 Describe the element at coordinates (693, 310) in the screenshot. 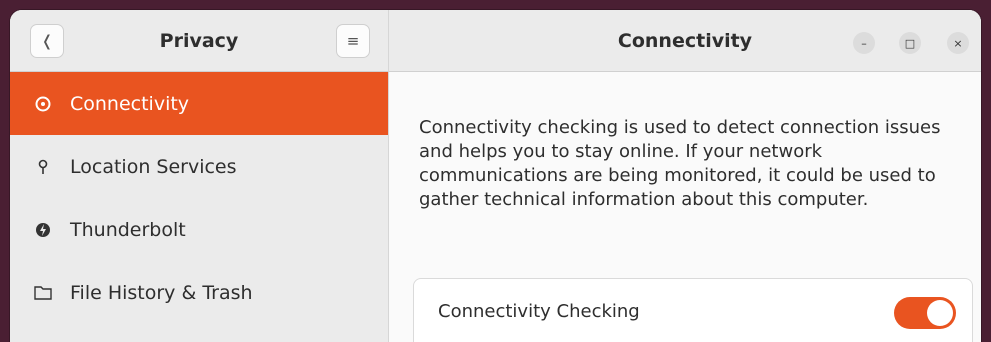

I see `connectivity-checking-row: Connectivity Checking` at that location.